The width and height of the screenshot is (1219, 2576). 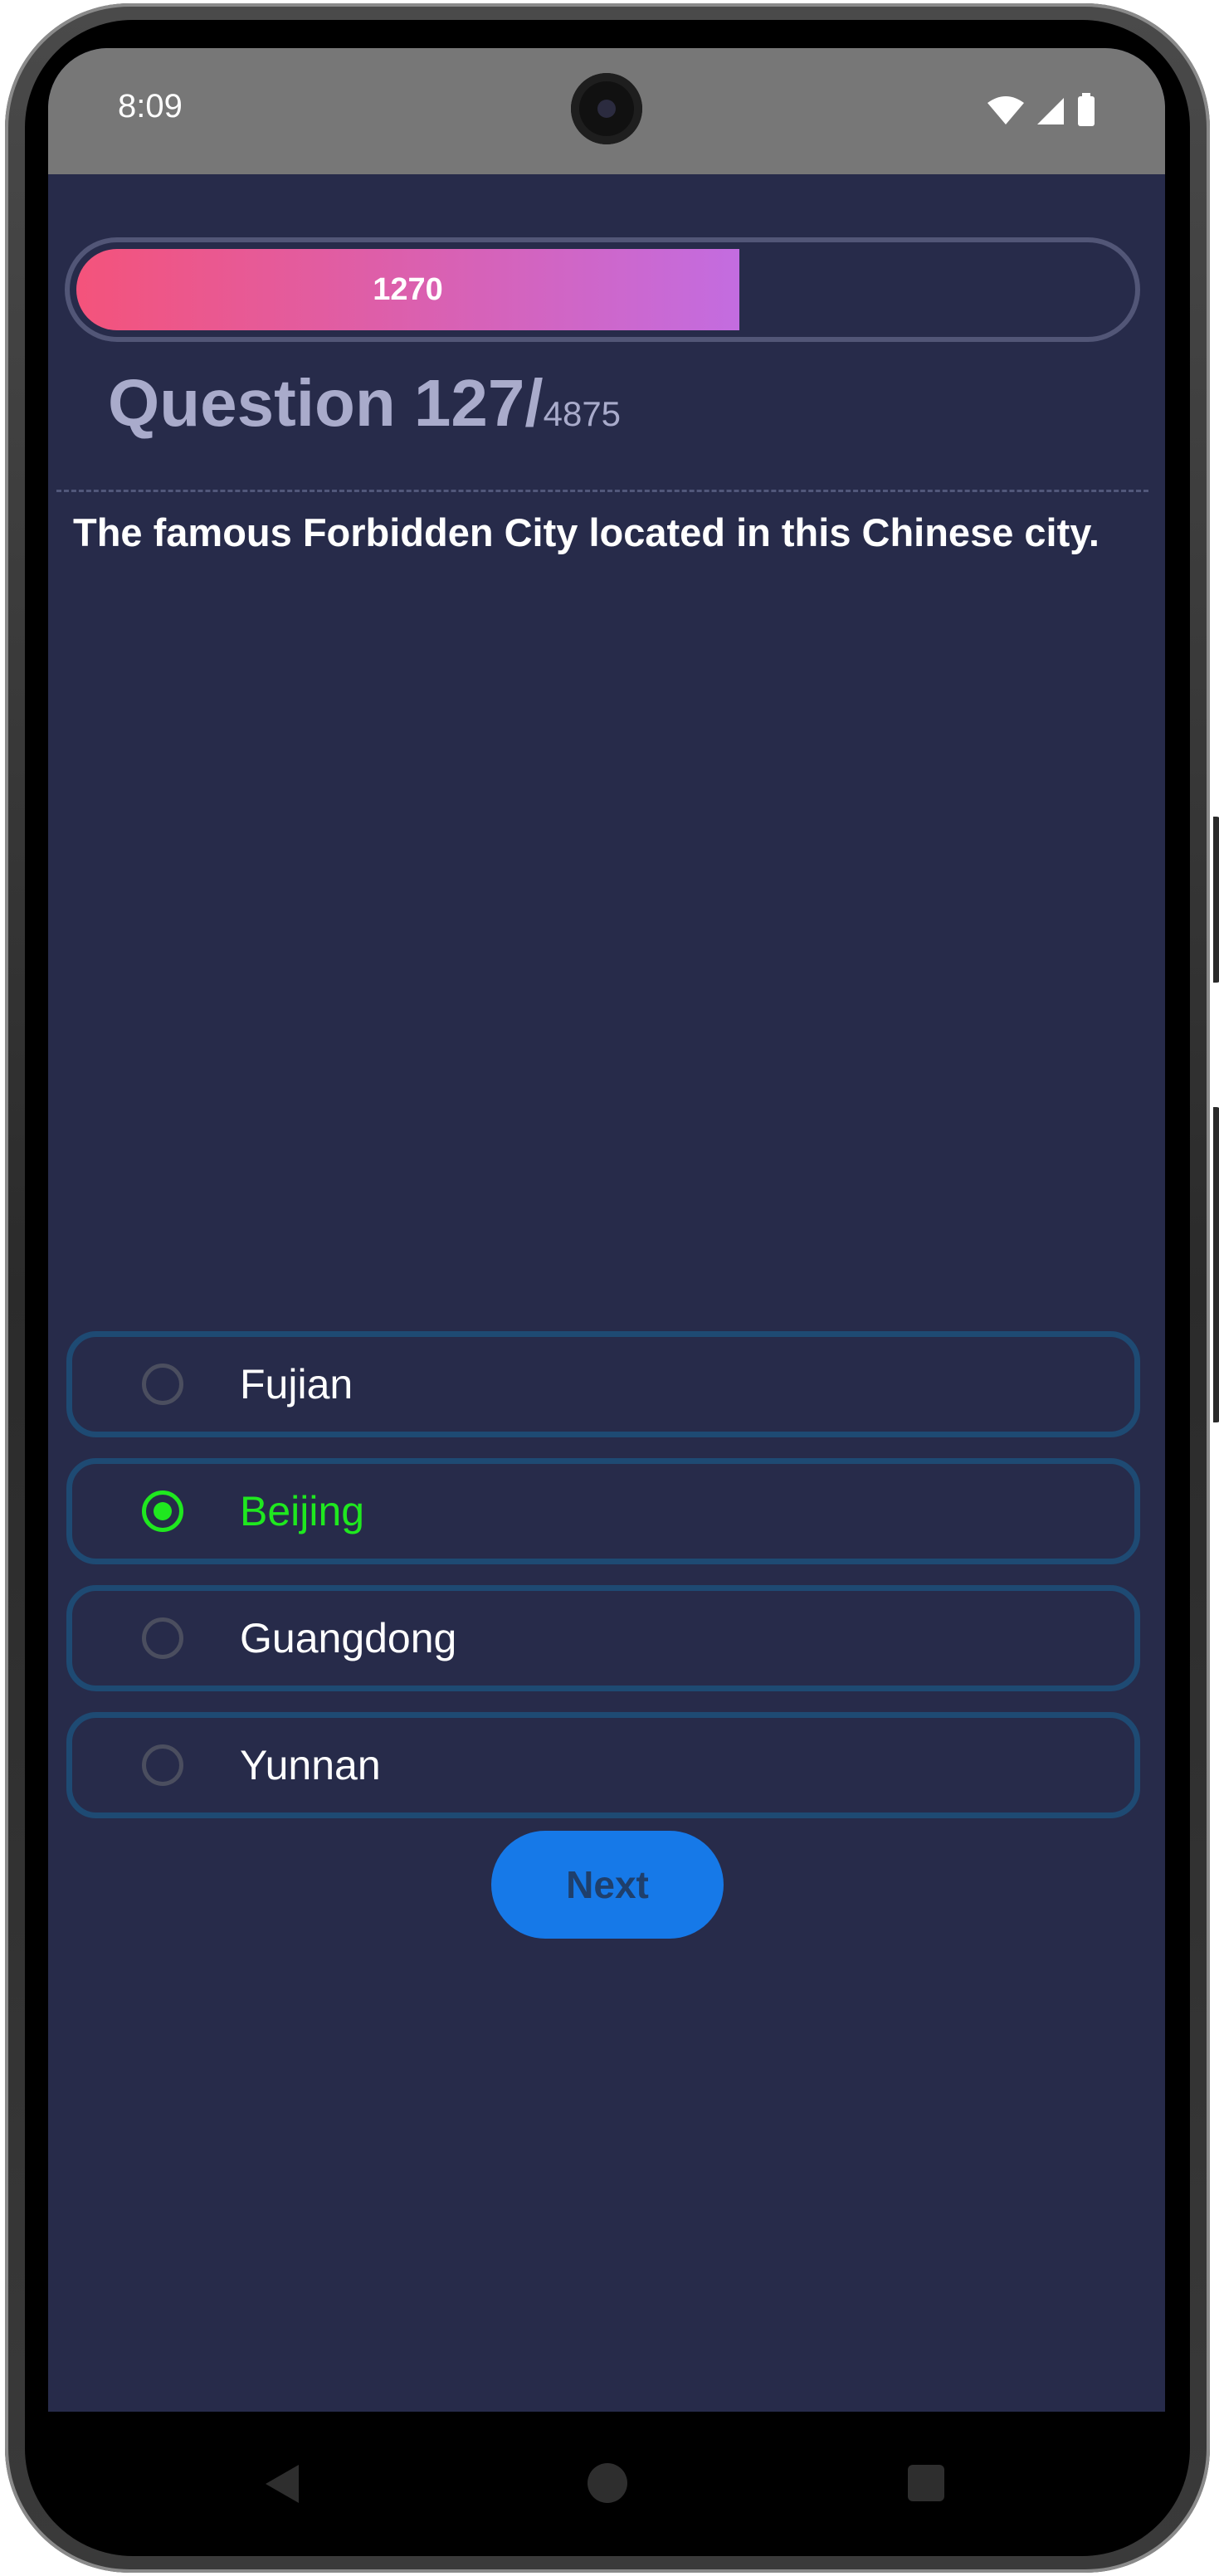 I want to click on option-label: Guangdong, so click(x=349, y=1638).